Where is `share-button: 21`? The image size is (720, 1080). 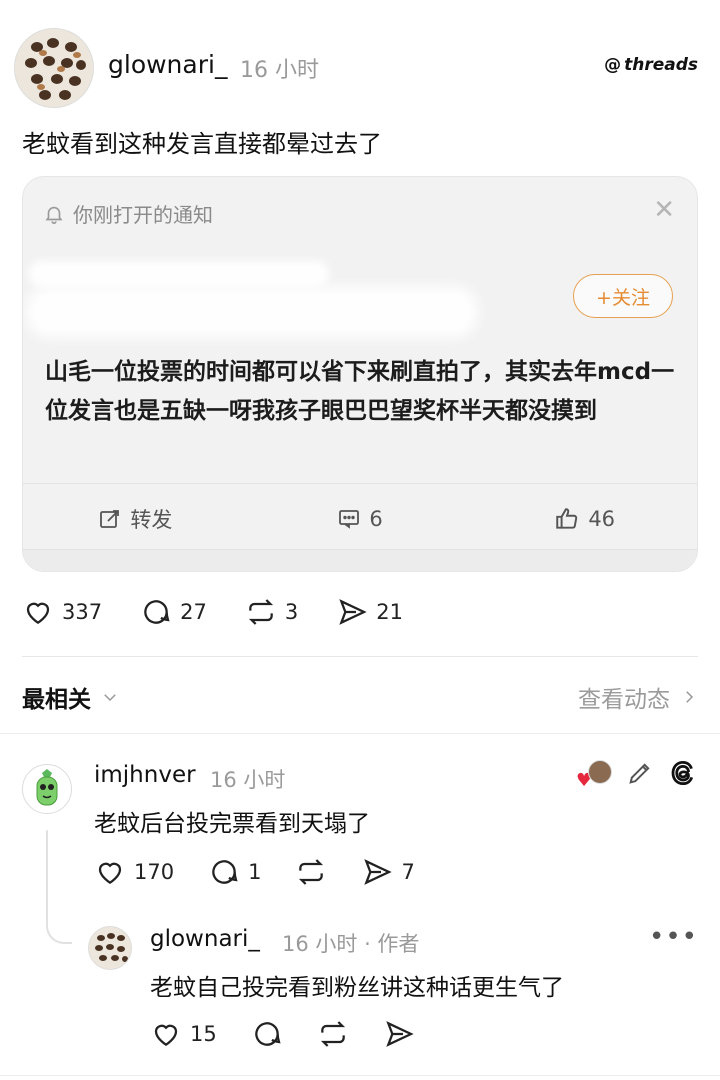 share-button: 21 is located at coordinates (369, 612).